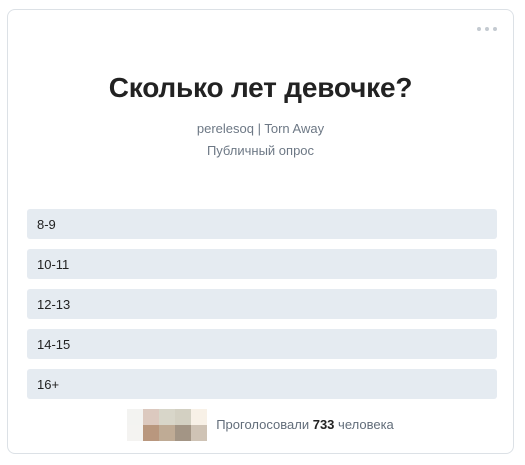 The height and width of the screenshot is (465, 525). I want to click on poll-option: 14-15, so click(262, 344).